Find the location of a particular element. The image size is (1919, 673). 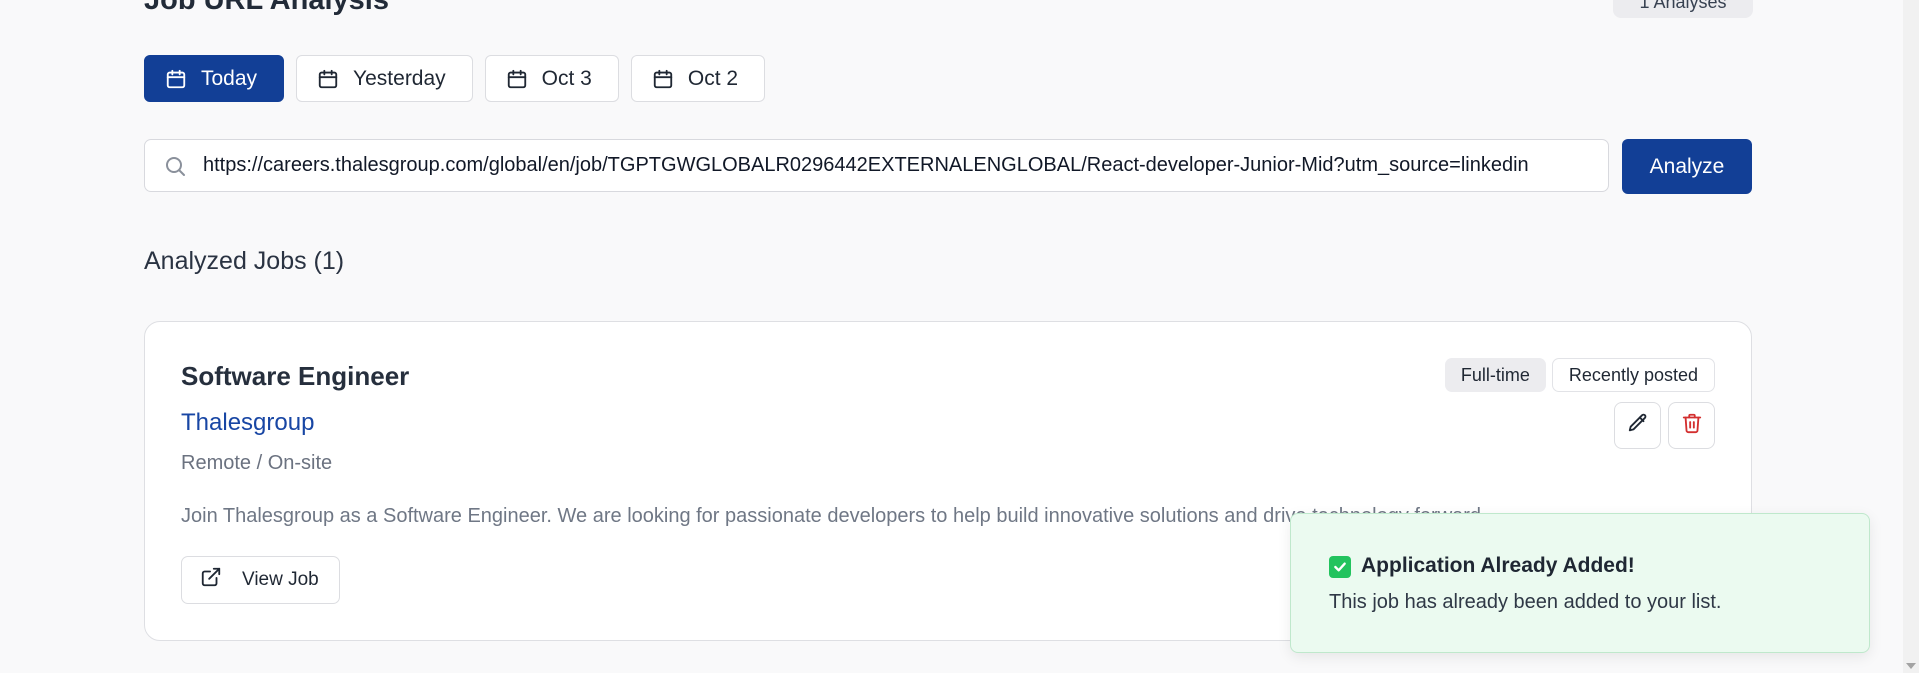

company-link: Thalesgroup is located at coordinates (247, 423).